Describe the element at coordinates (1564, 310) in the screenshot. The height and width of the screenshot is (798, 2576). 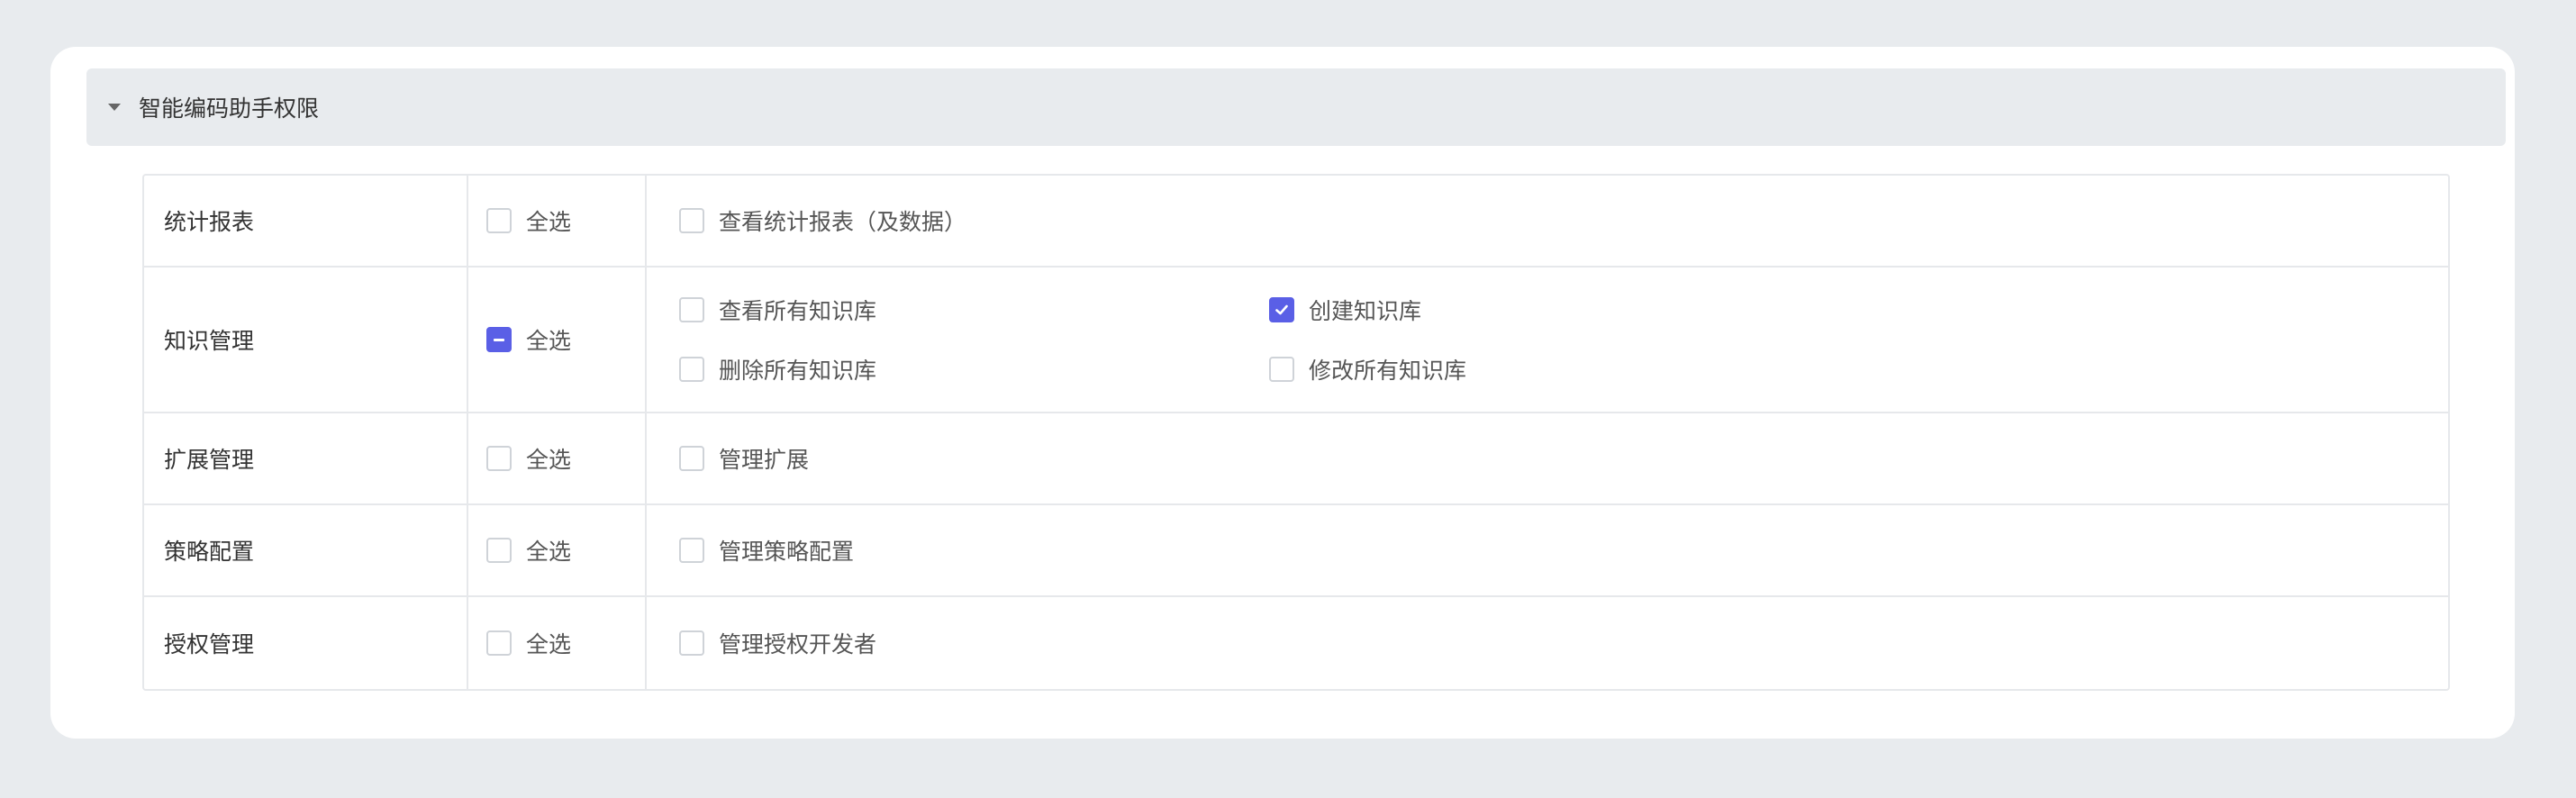
I see `permission-item: 创建知识库` at that location.